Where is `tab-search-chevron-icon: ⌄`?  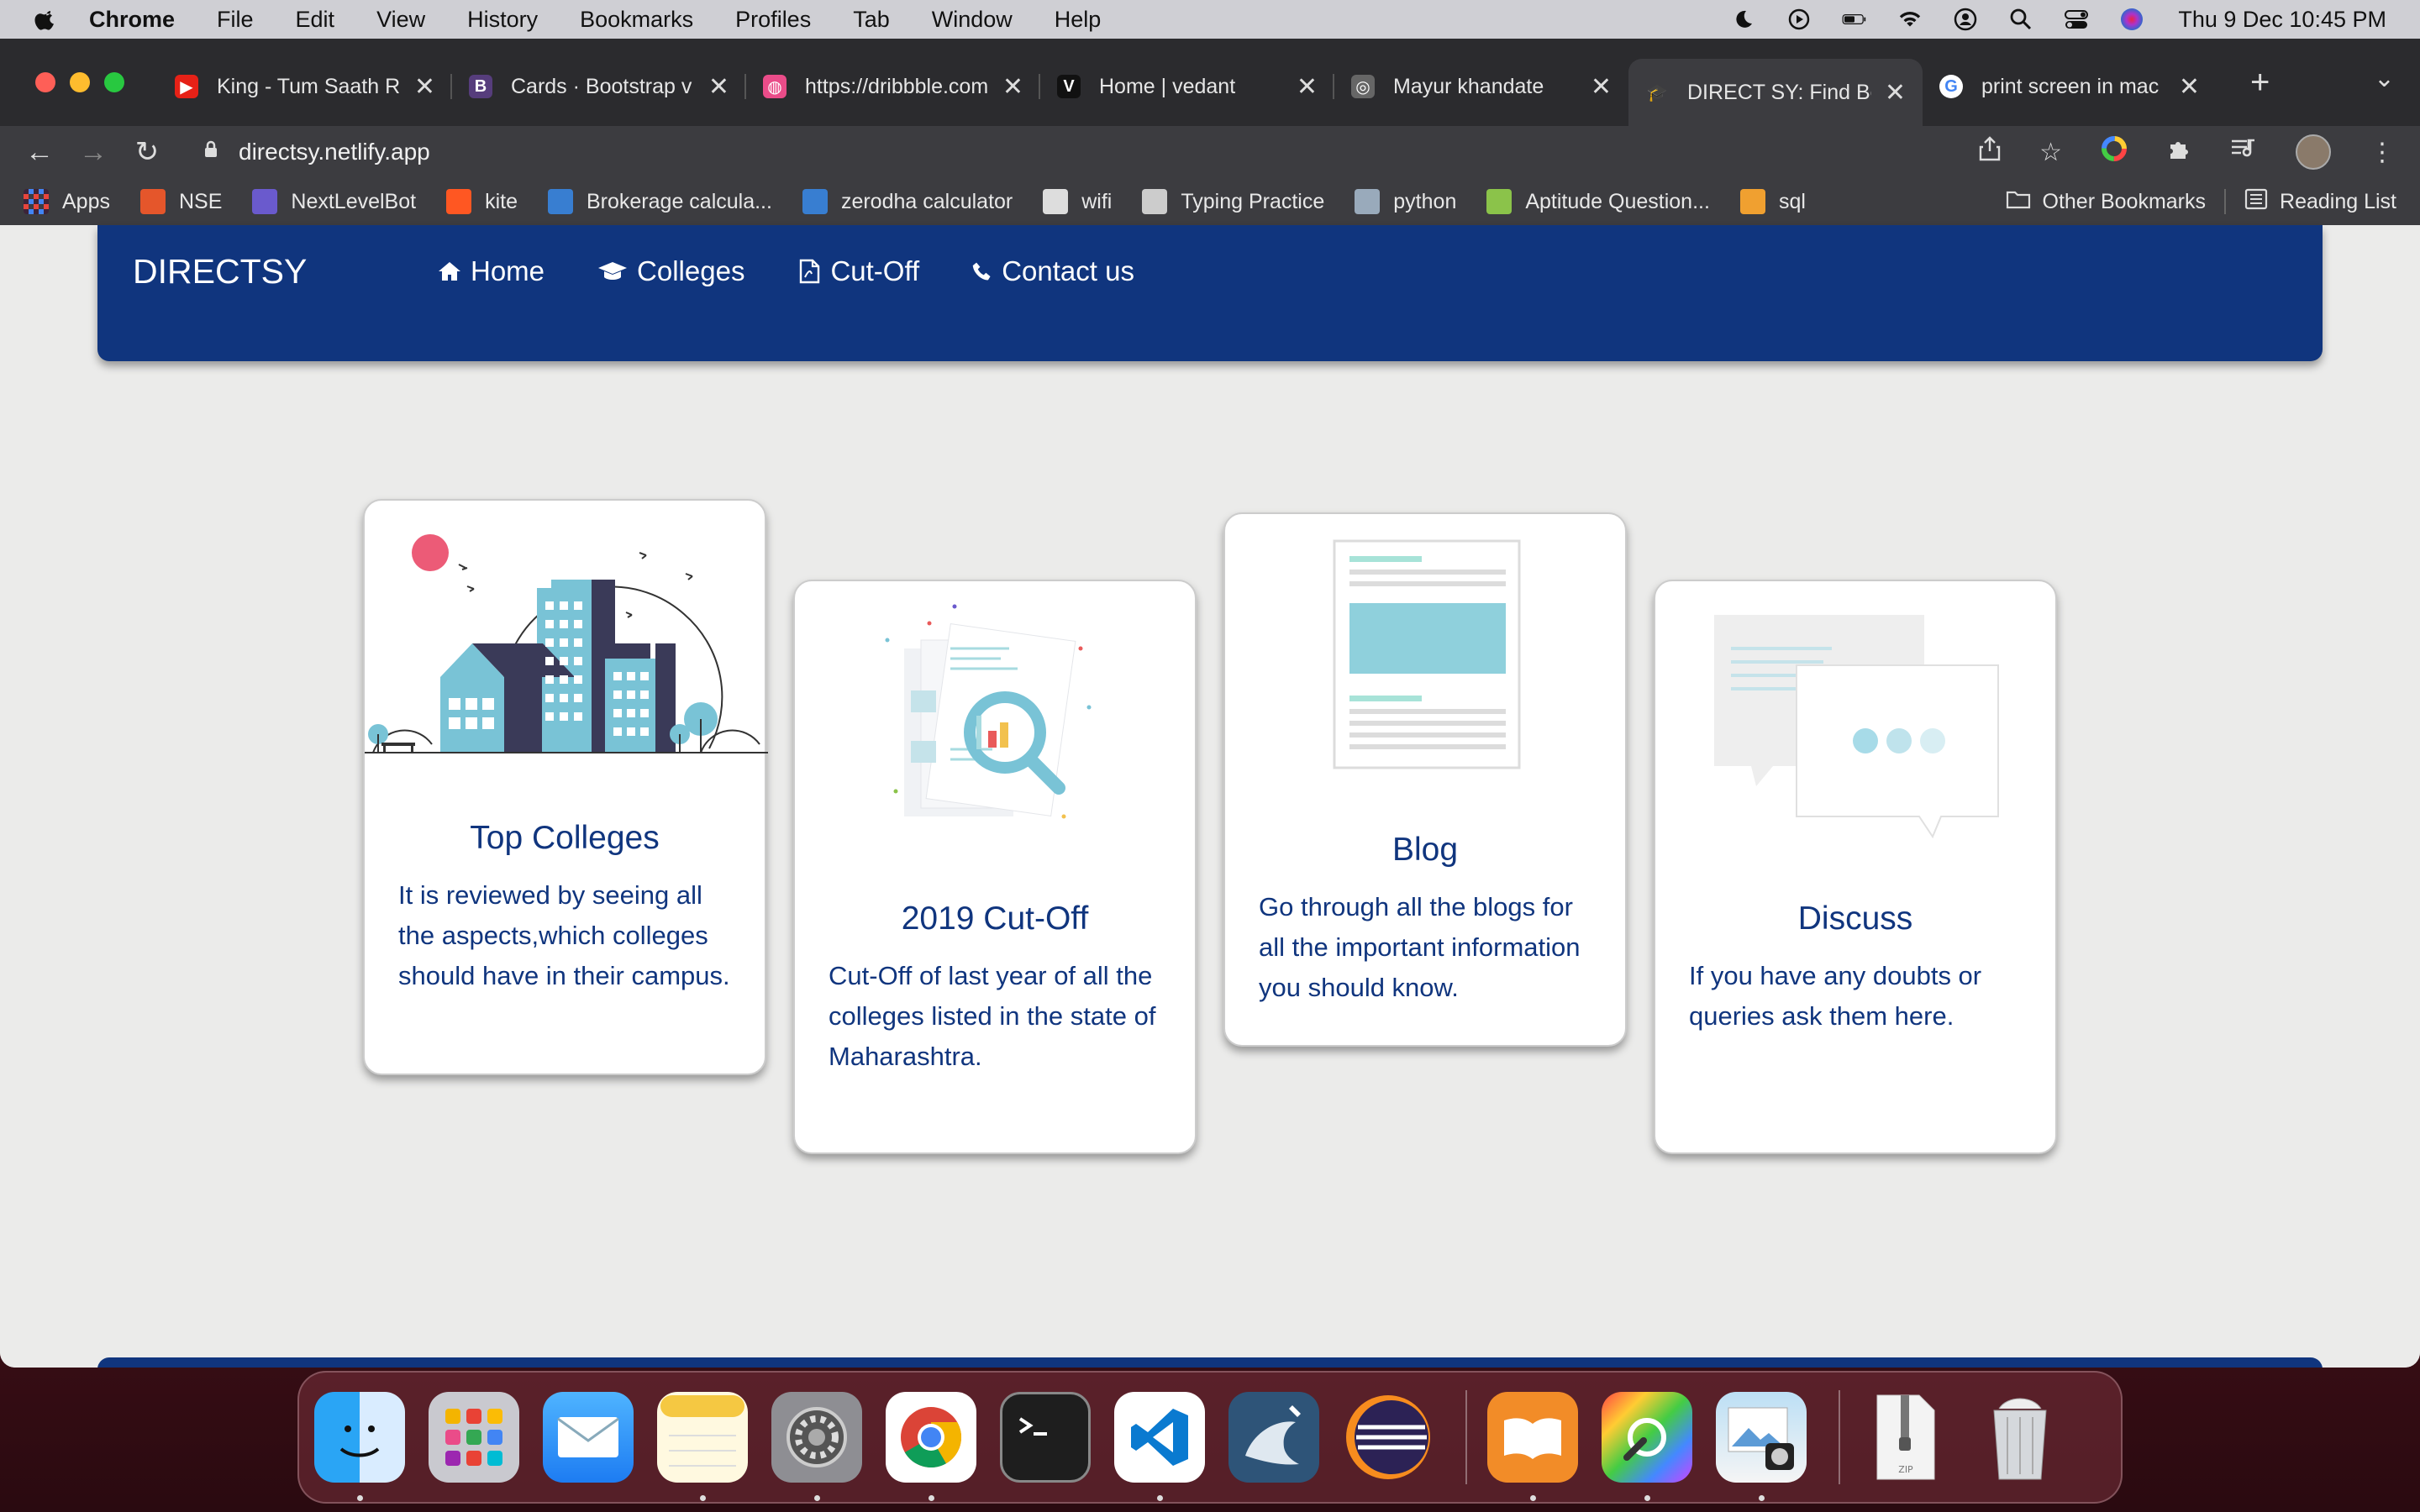 tab-search-chevron-icon: ⌄ is located at coordinates (2385, 78).